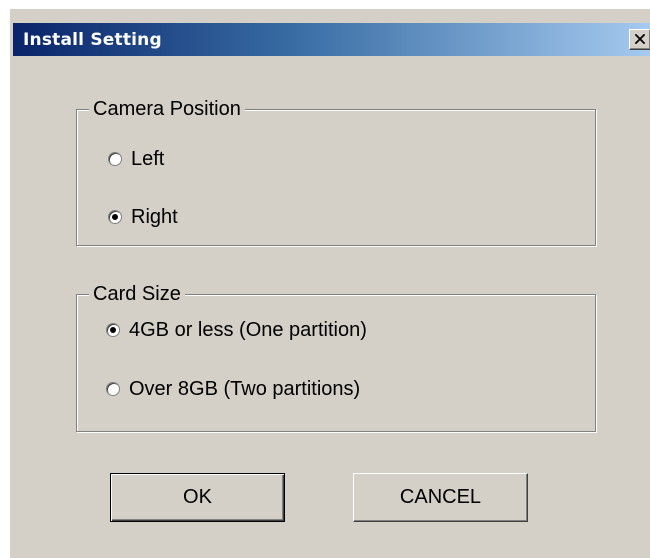 Image resolution: width=650 pixels, height=558 pixels. I want to click on camera-position-legend: Camera Position, so click(167, 109).